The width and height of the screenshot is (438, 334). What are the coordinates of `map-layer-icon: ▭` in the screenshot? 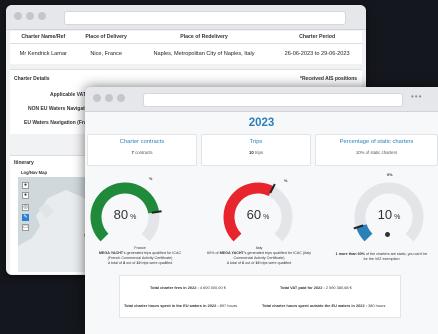 It's located at (25, 227).